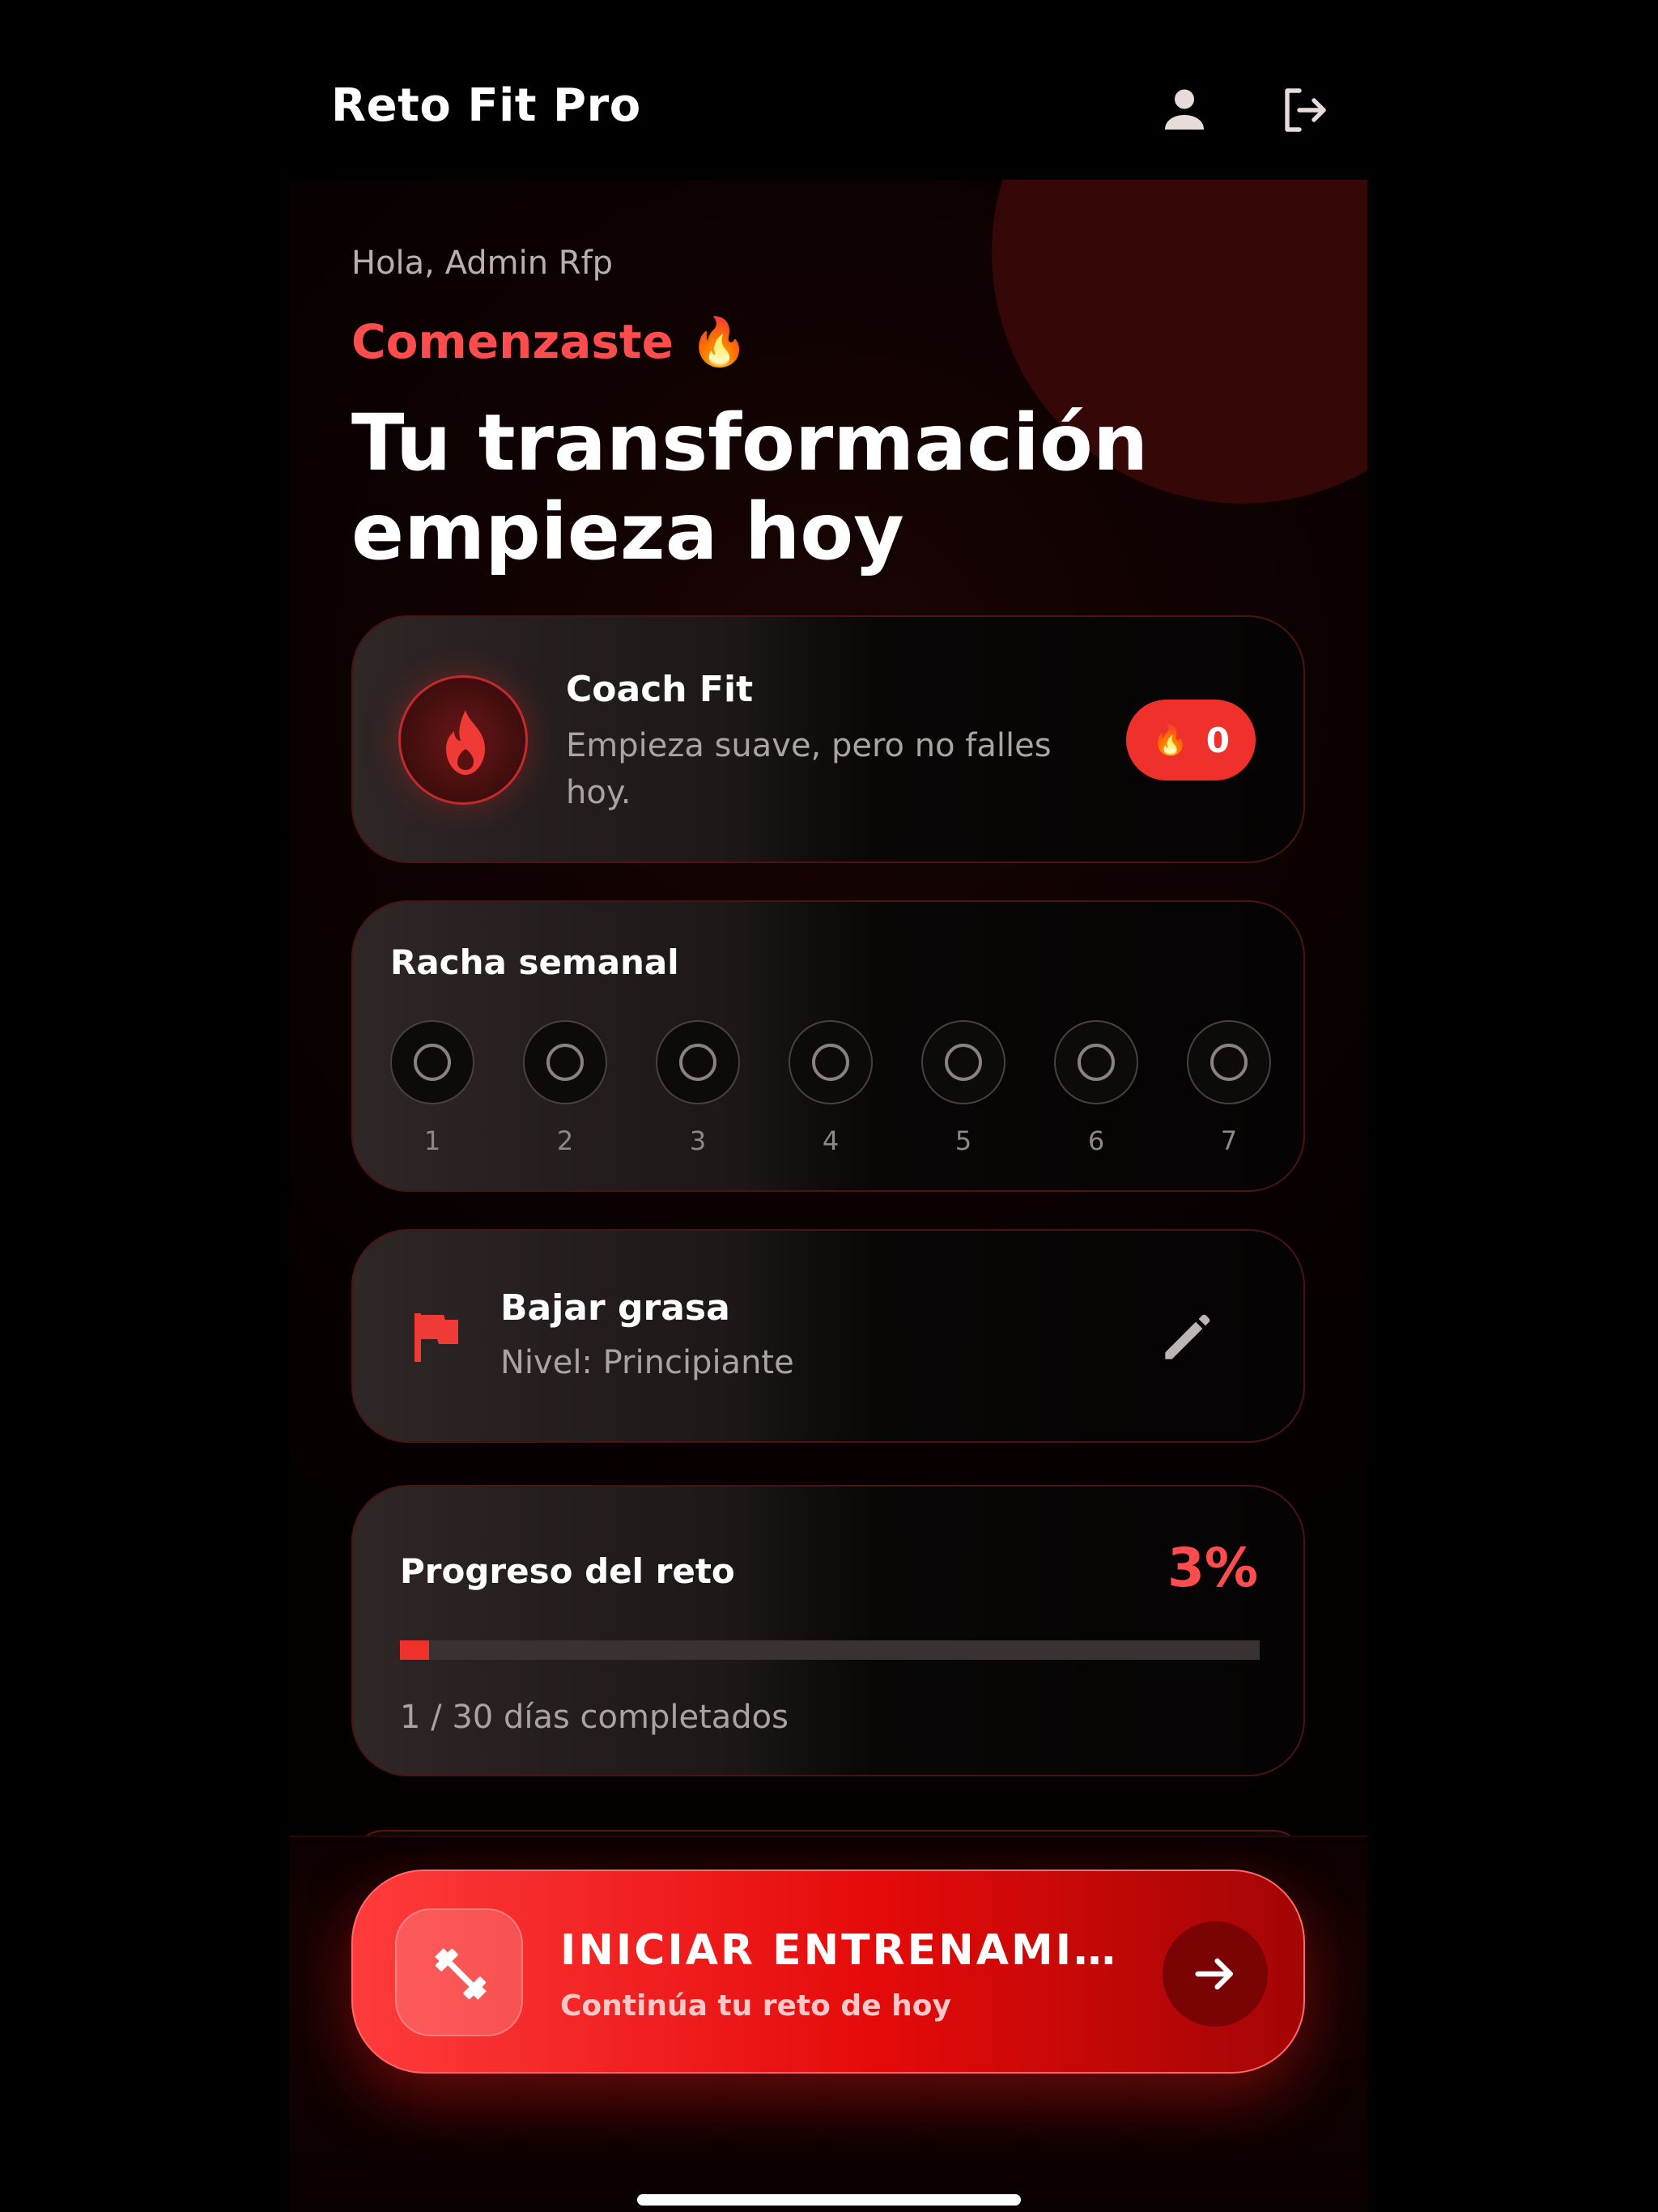  What do you see at coordinates (1169, 741) in the screenshot?
I see `fire-icon: 🔥` at bounding box center [1169, 741].